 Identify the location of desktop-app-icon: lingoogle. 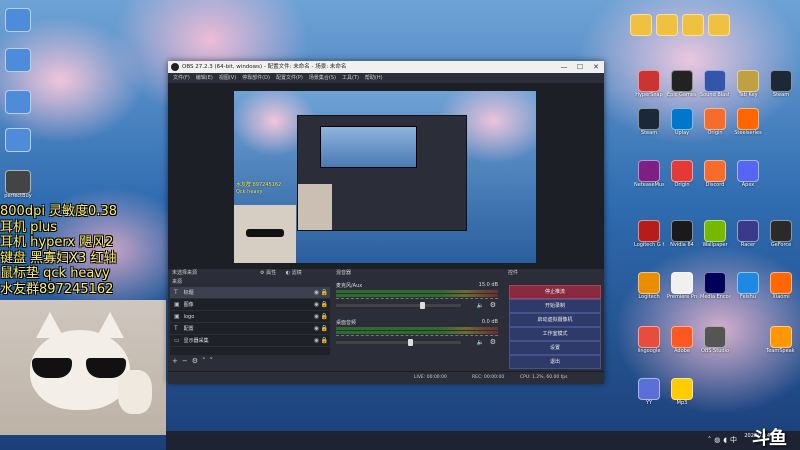
(649, 340).